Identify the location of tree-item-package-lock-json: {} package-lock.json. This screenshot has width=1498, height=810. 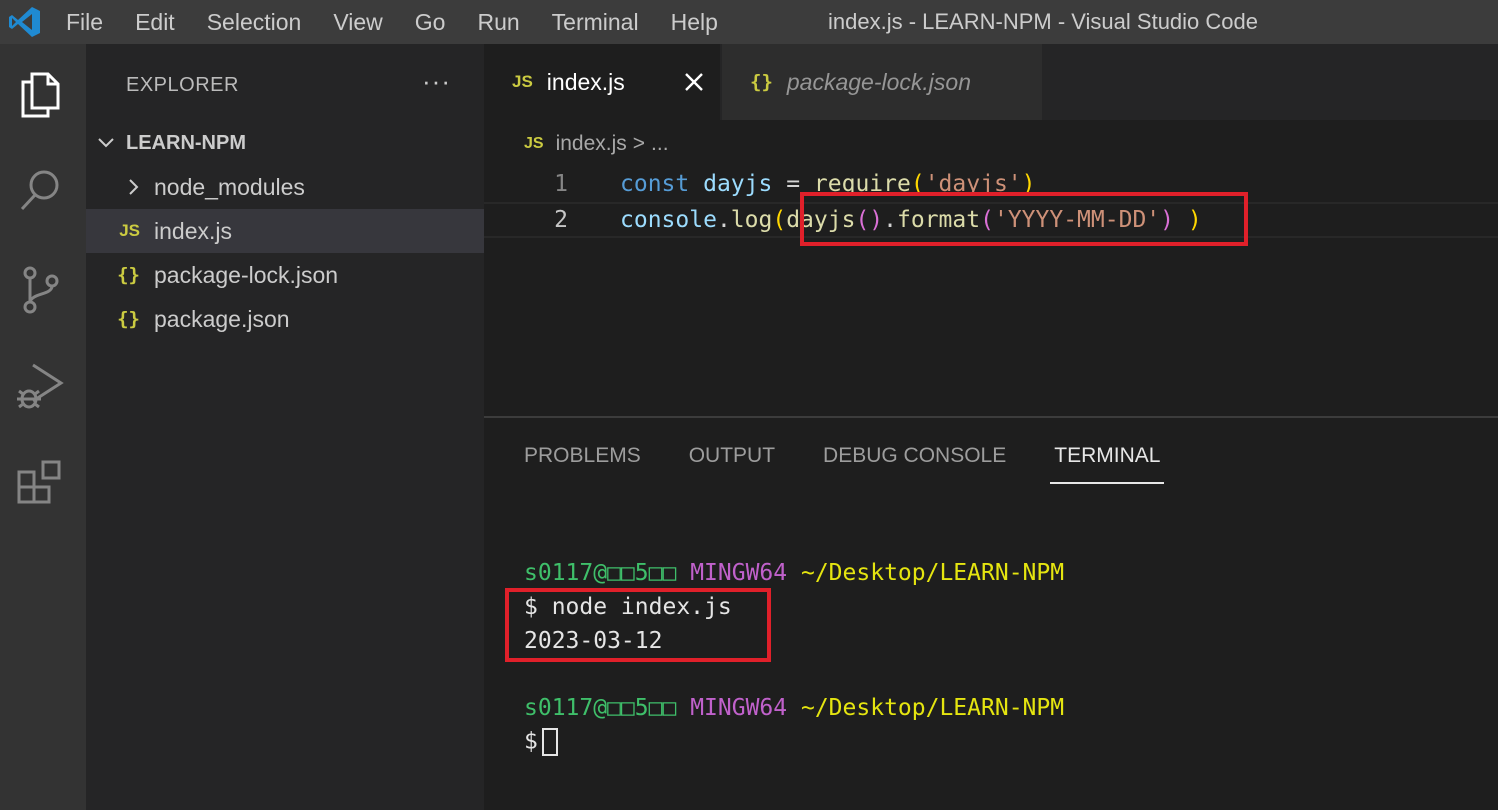
(285, 275).